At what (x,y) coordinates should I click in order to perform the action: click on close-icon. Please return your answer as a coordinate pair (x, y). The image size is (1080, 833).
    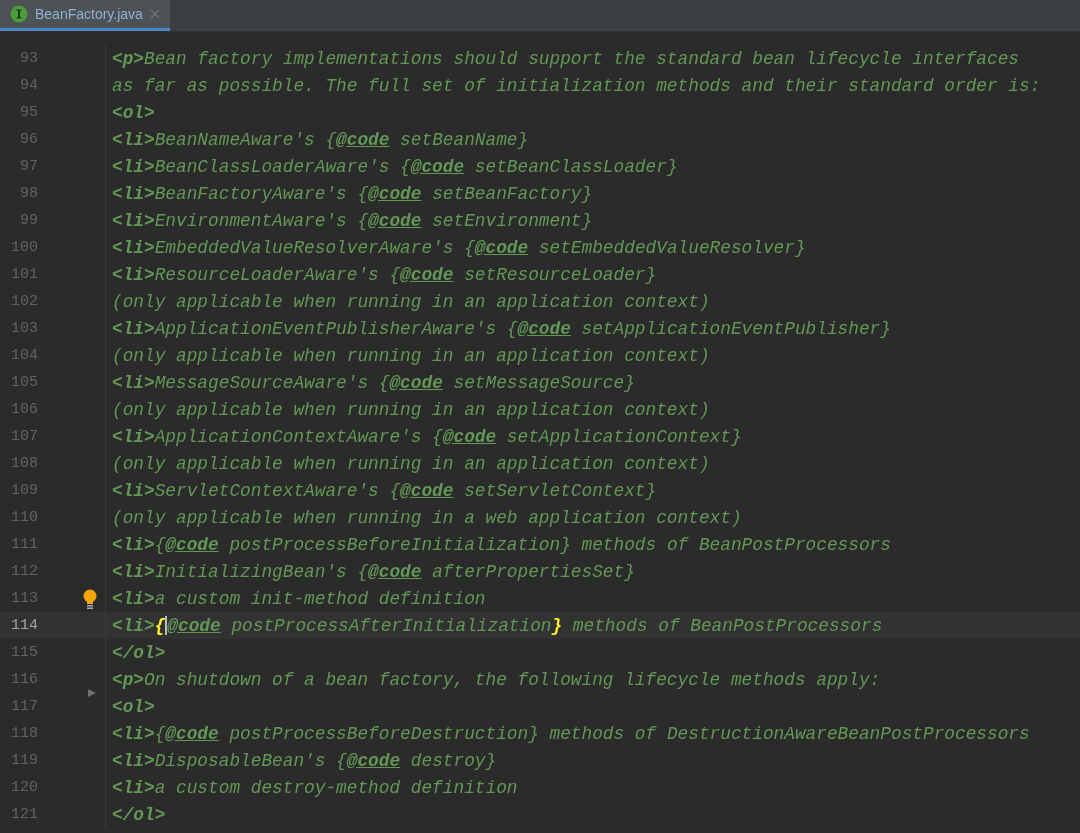
    Looking at the image, I should click on (154, 14).